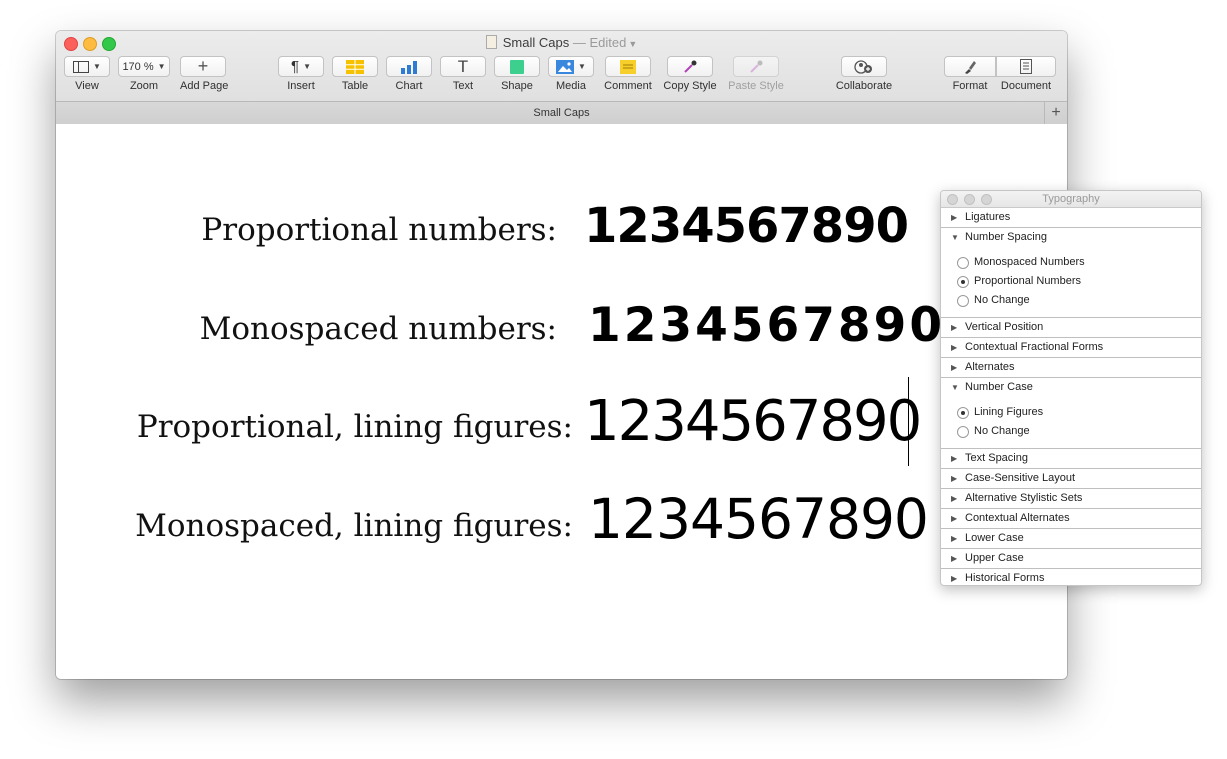 This screenshot has height=759, width=1227. I want to click on section-alternative-stylistic-sets: ▶ Alternative Stylistic Sets, so click(1071, 499).